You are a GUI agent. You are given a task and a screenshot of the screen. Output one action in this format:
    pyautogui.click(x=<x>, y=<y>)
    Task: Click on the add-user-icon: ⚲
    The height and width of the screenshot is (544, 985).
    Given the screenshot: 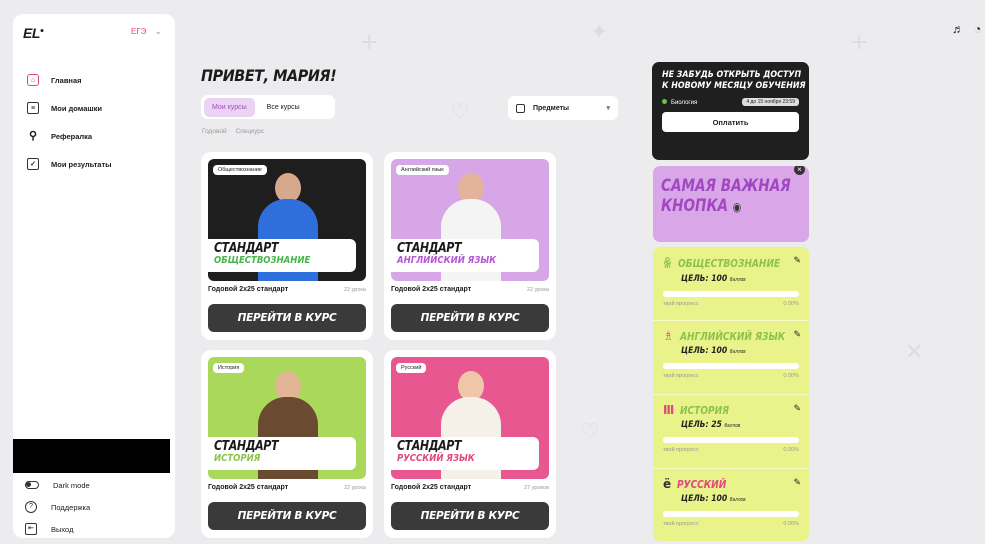 What is the action you would take?
    pyautogui.click(x=33, y=135)
    